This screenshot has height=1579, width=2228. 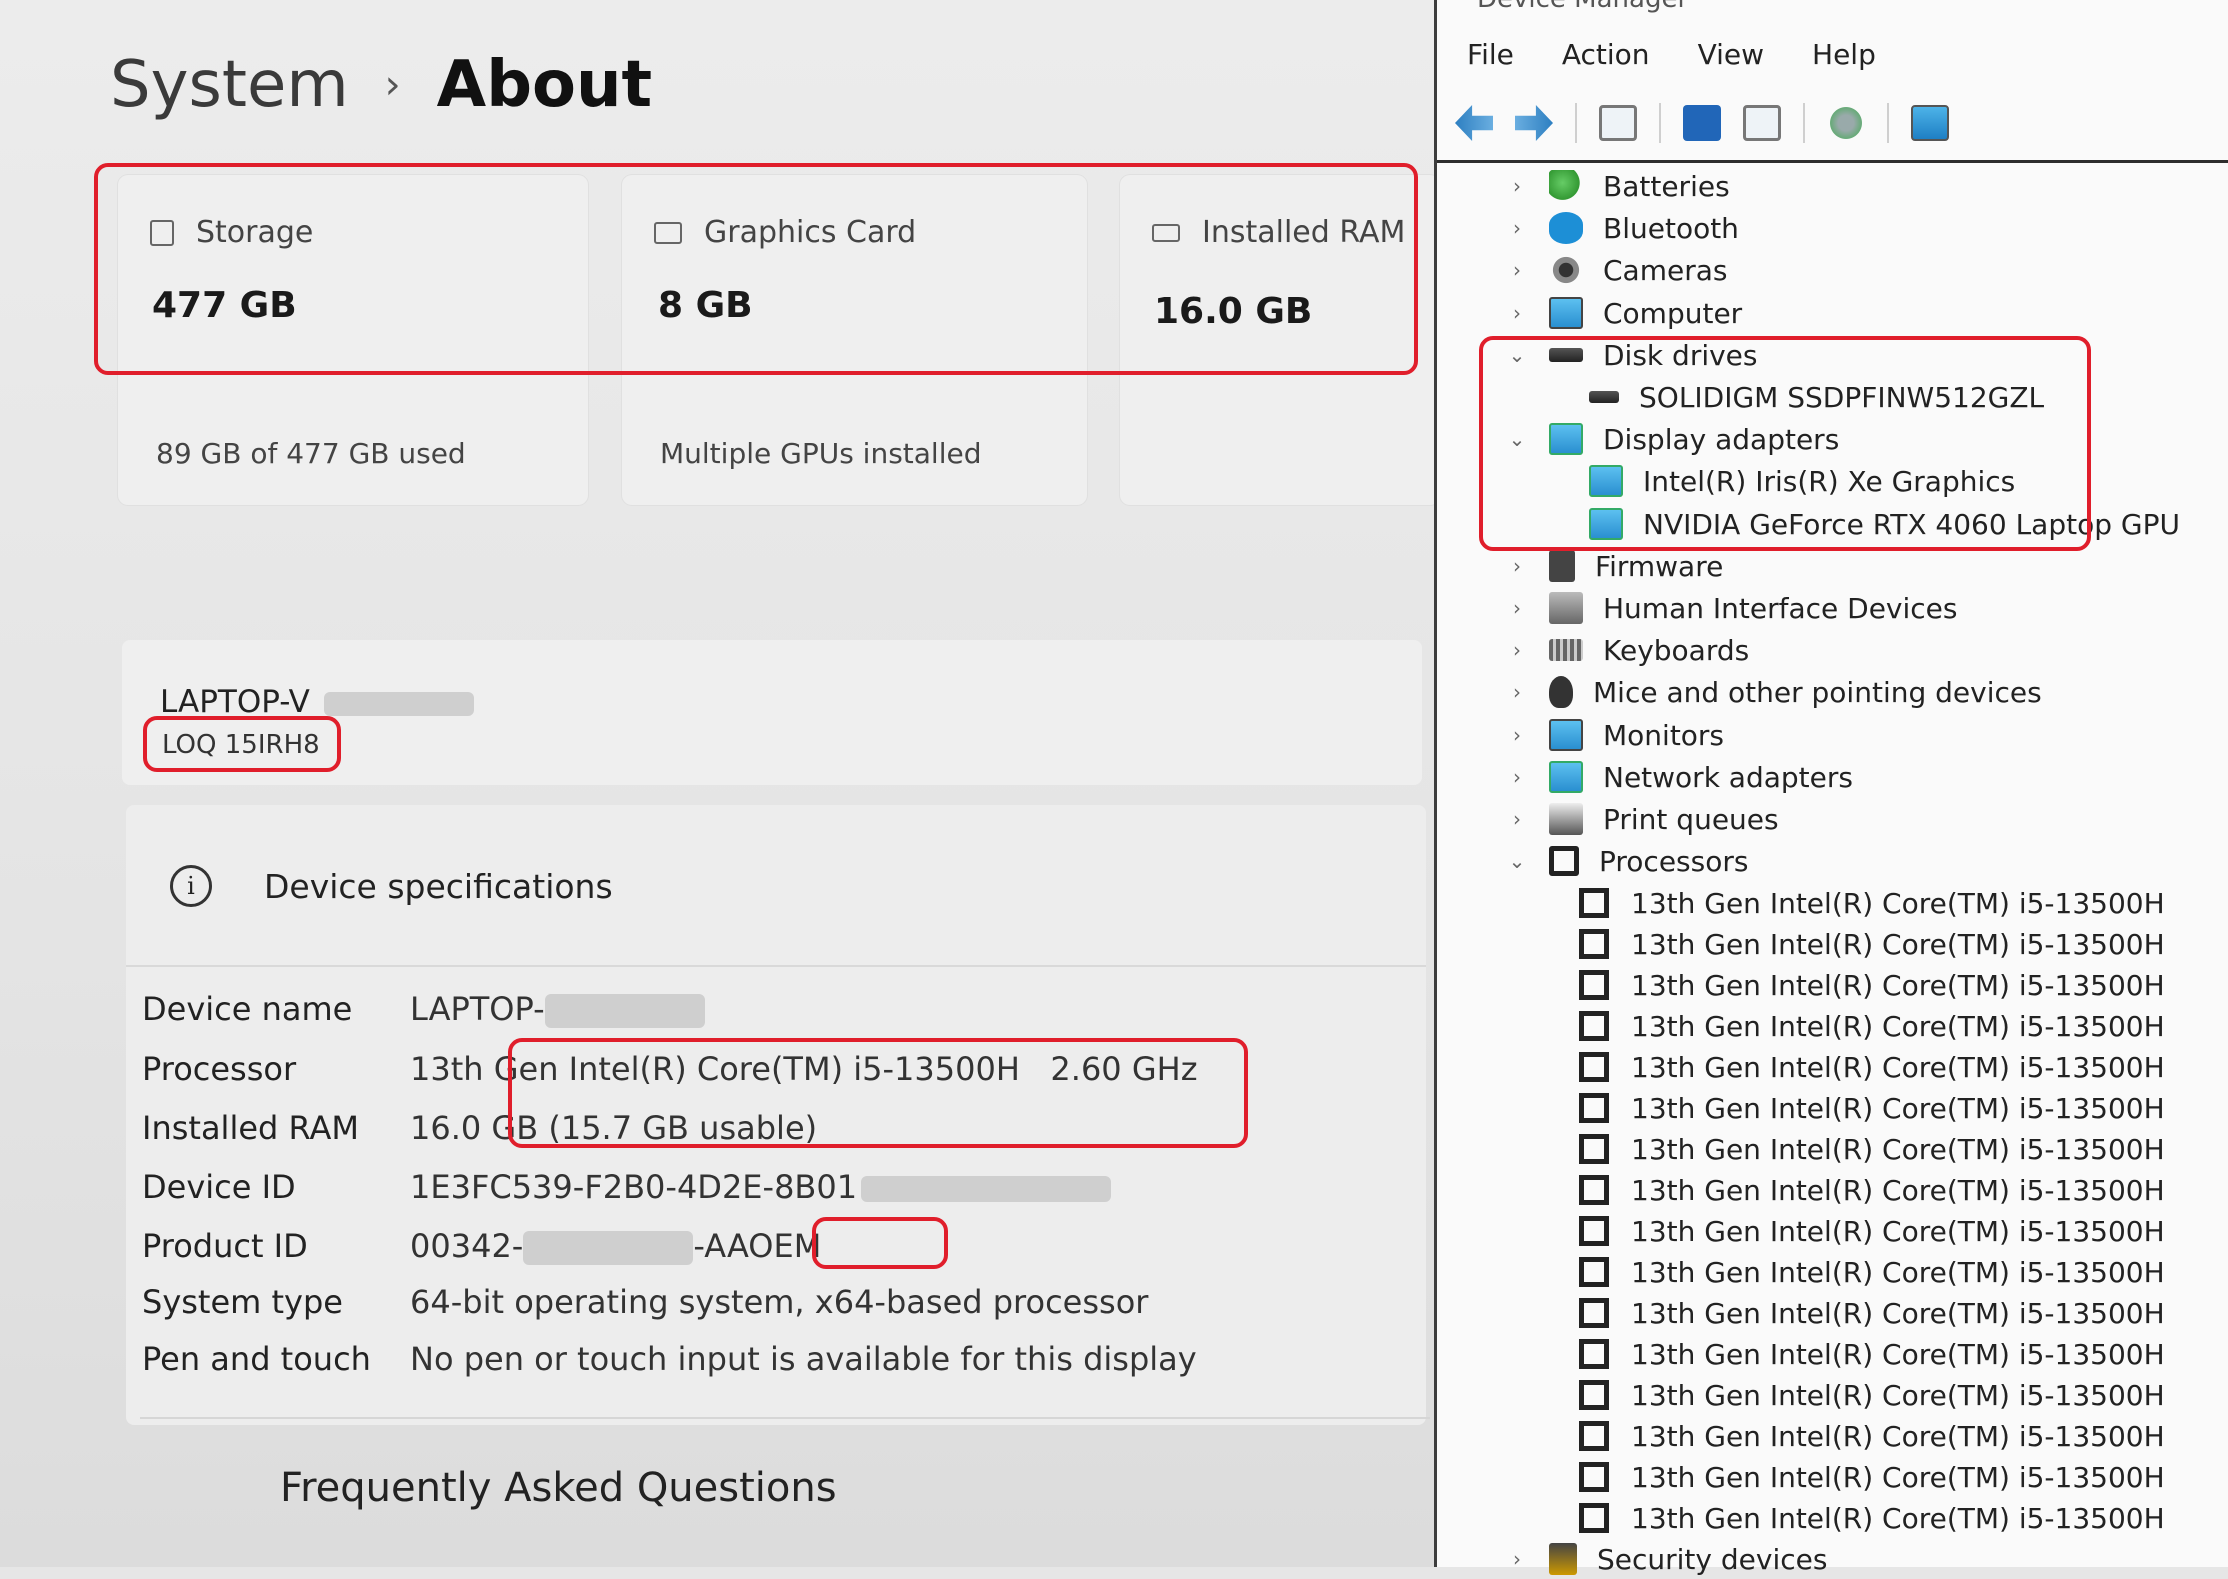 What do you see at coordinates (1691, 819) in the screenshot?
I see `tree-item-label: Print queues` at bounding box center [1691, 819].